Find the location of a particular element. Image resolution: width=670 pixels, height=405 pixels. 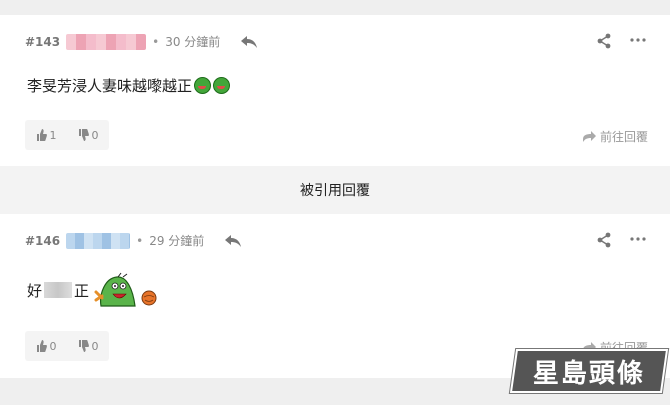

upvote-count: 1 is located at coordinates (53, 135).